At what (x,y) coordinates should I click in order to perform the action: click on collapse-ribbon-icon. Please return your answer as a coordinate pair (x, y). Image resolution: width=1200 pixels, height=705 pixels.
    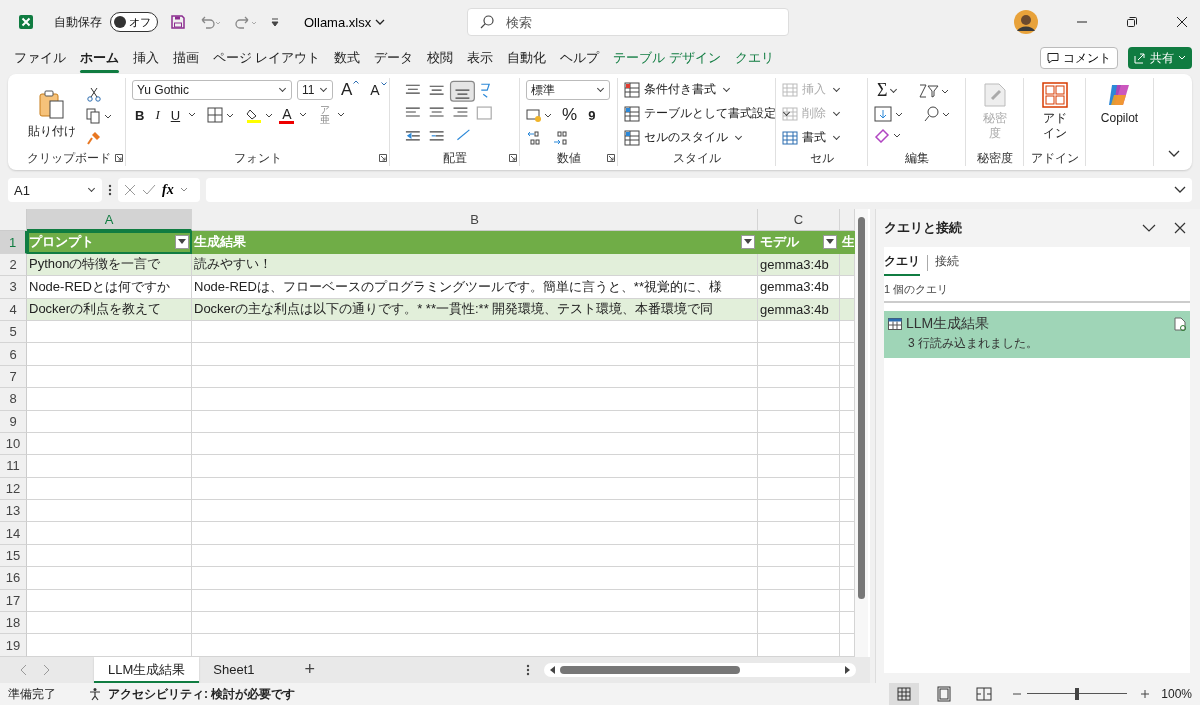
    Looking at the image, I should click on (1174, 154).